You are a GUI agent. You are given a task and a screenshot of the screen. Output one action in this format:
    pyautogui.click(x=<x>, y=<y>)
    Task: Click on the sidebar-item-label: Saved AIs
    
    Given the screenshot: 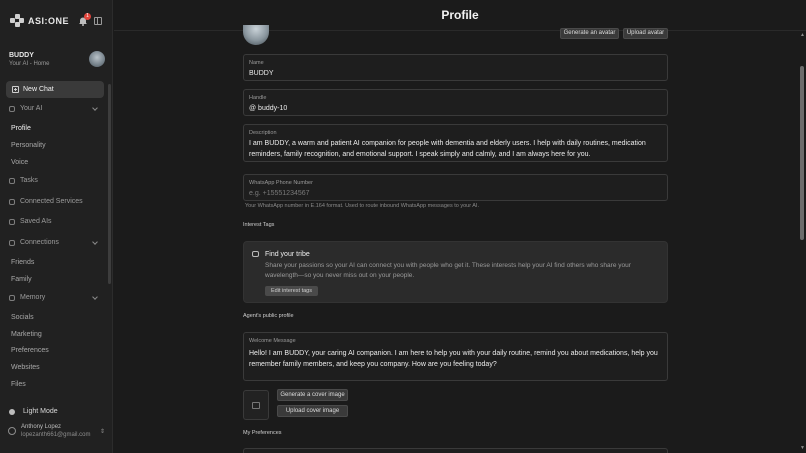 What is the action you would take?
    pyautogui.click(x=36, y=221)
    